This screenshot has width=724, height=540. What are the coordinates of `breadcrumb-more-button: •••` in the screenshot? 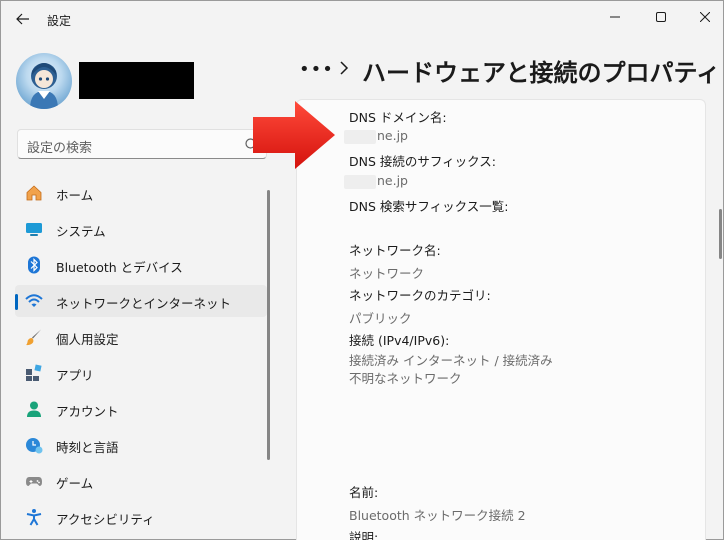 It's located at (316, 69).